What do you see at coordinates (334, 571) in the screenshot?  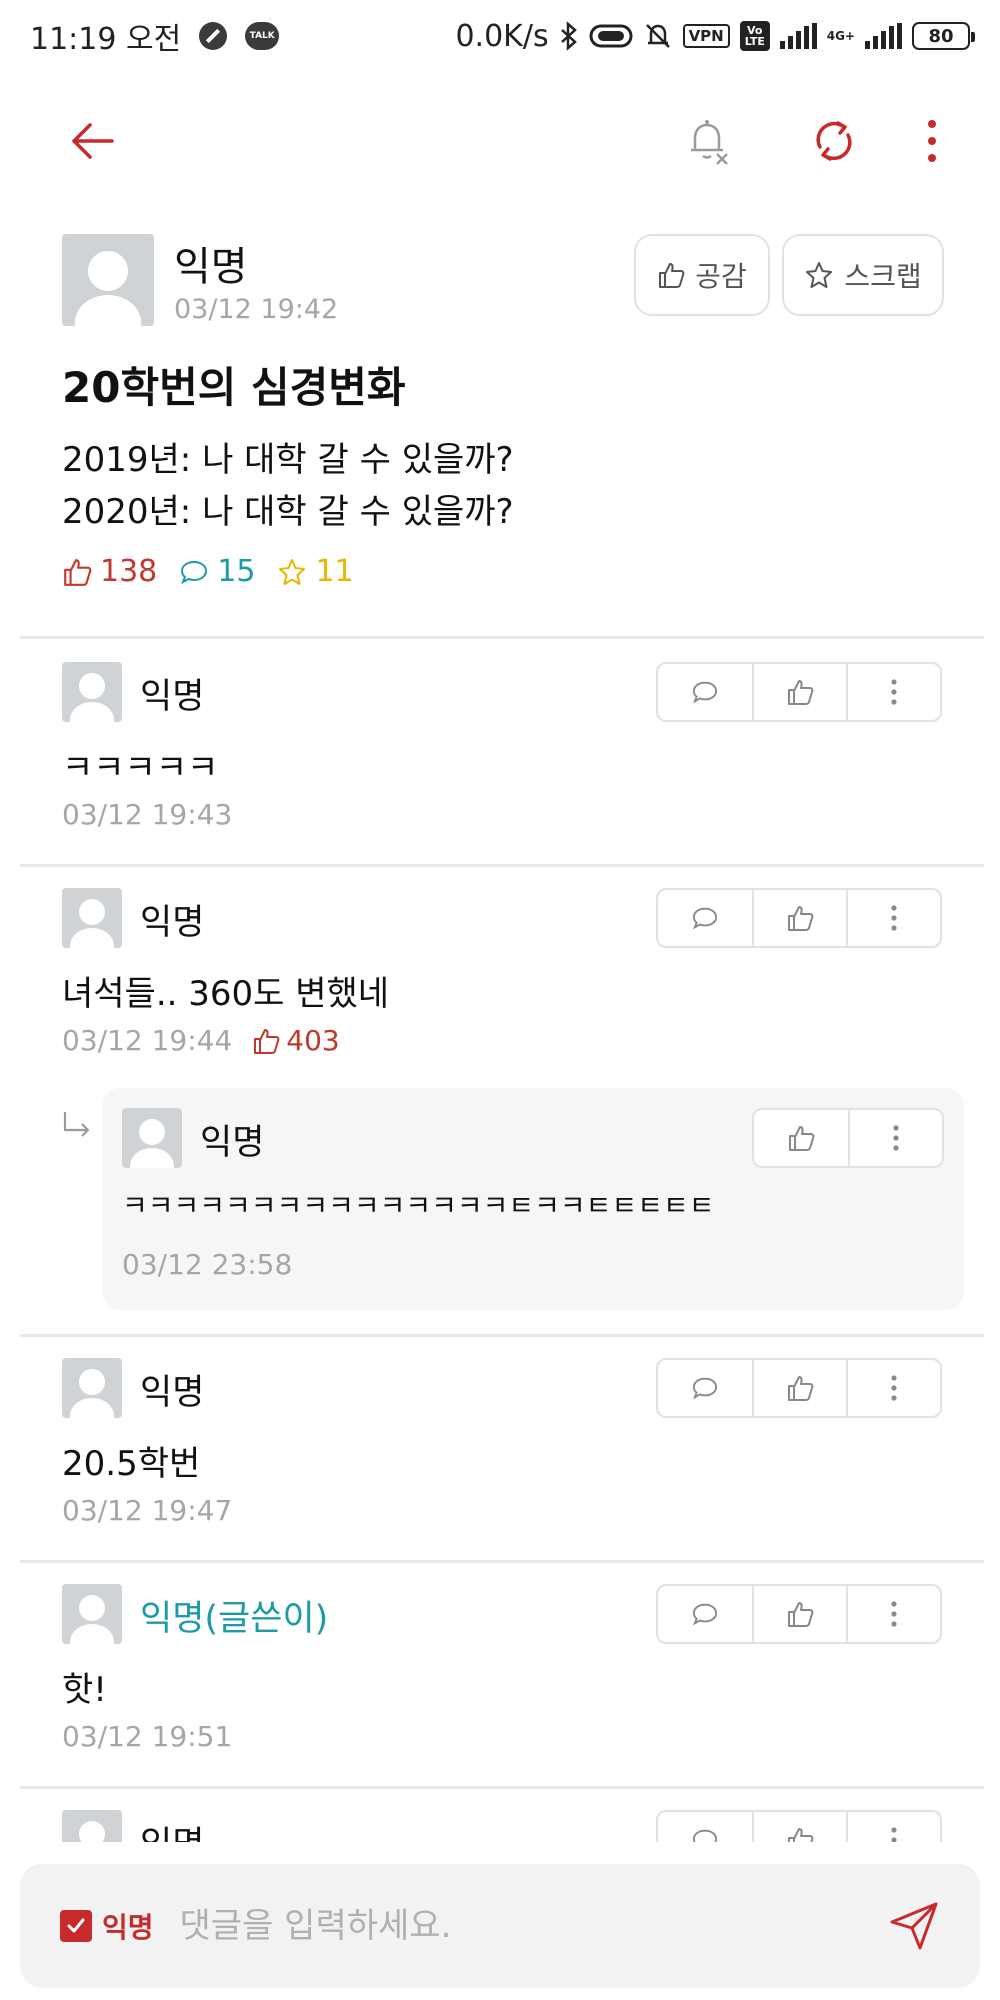 I see `scrap-count: 11` at bounding box center [334, 571].